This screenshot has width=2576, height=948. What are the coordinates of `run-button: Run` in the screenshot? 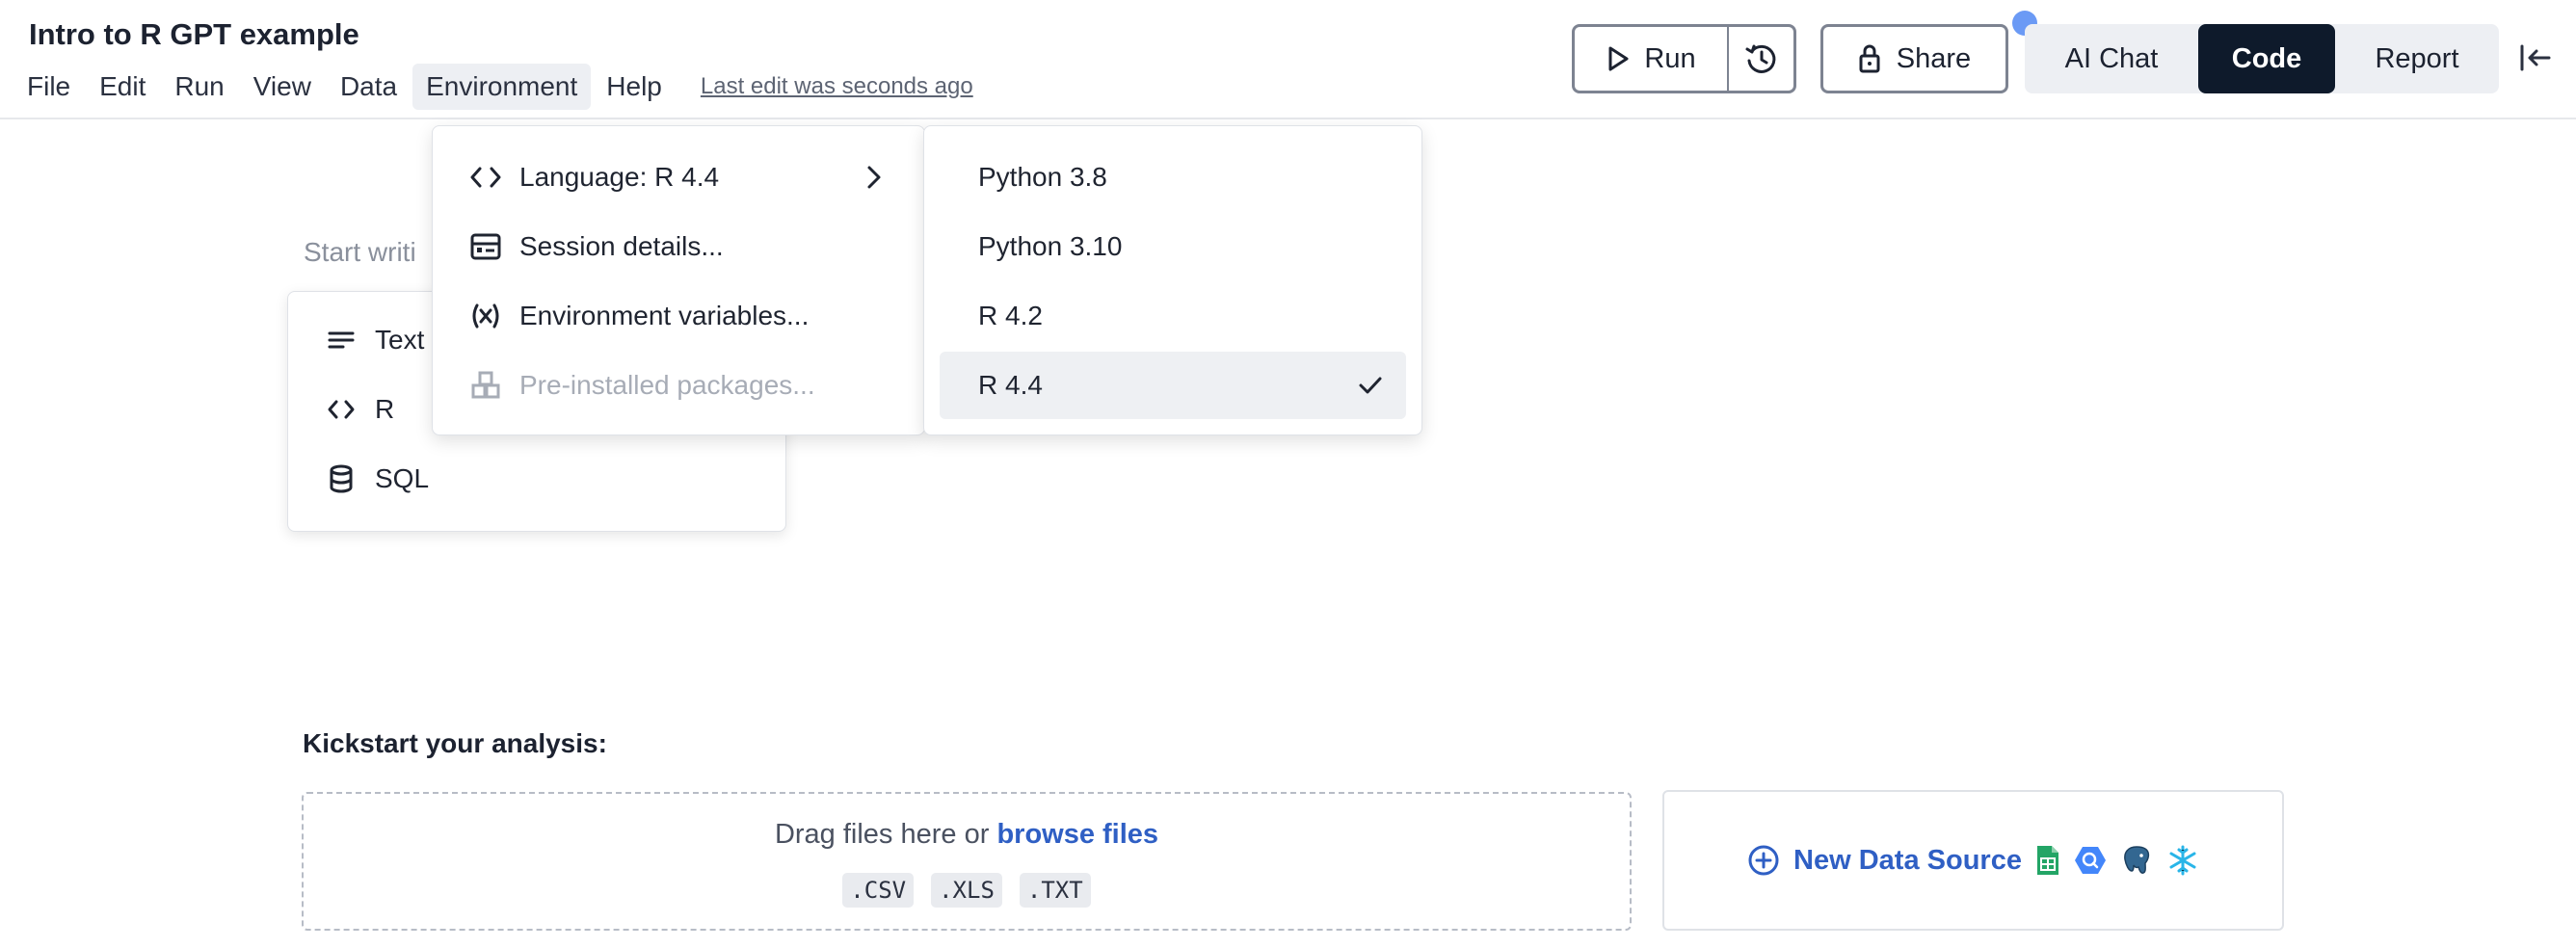 It's located at (1652, 59).